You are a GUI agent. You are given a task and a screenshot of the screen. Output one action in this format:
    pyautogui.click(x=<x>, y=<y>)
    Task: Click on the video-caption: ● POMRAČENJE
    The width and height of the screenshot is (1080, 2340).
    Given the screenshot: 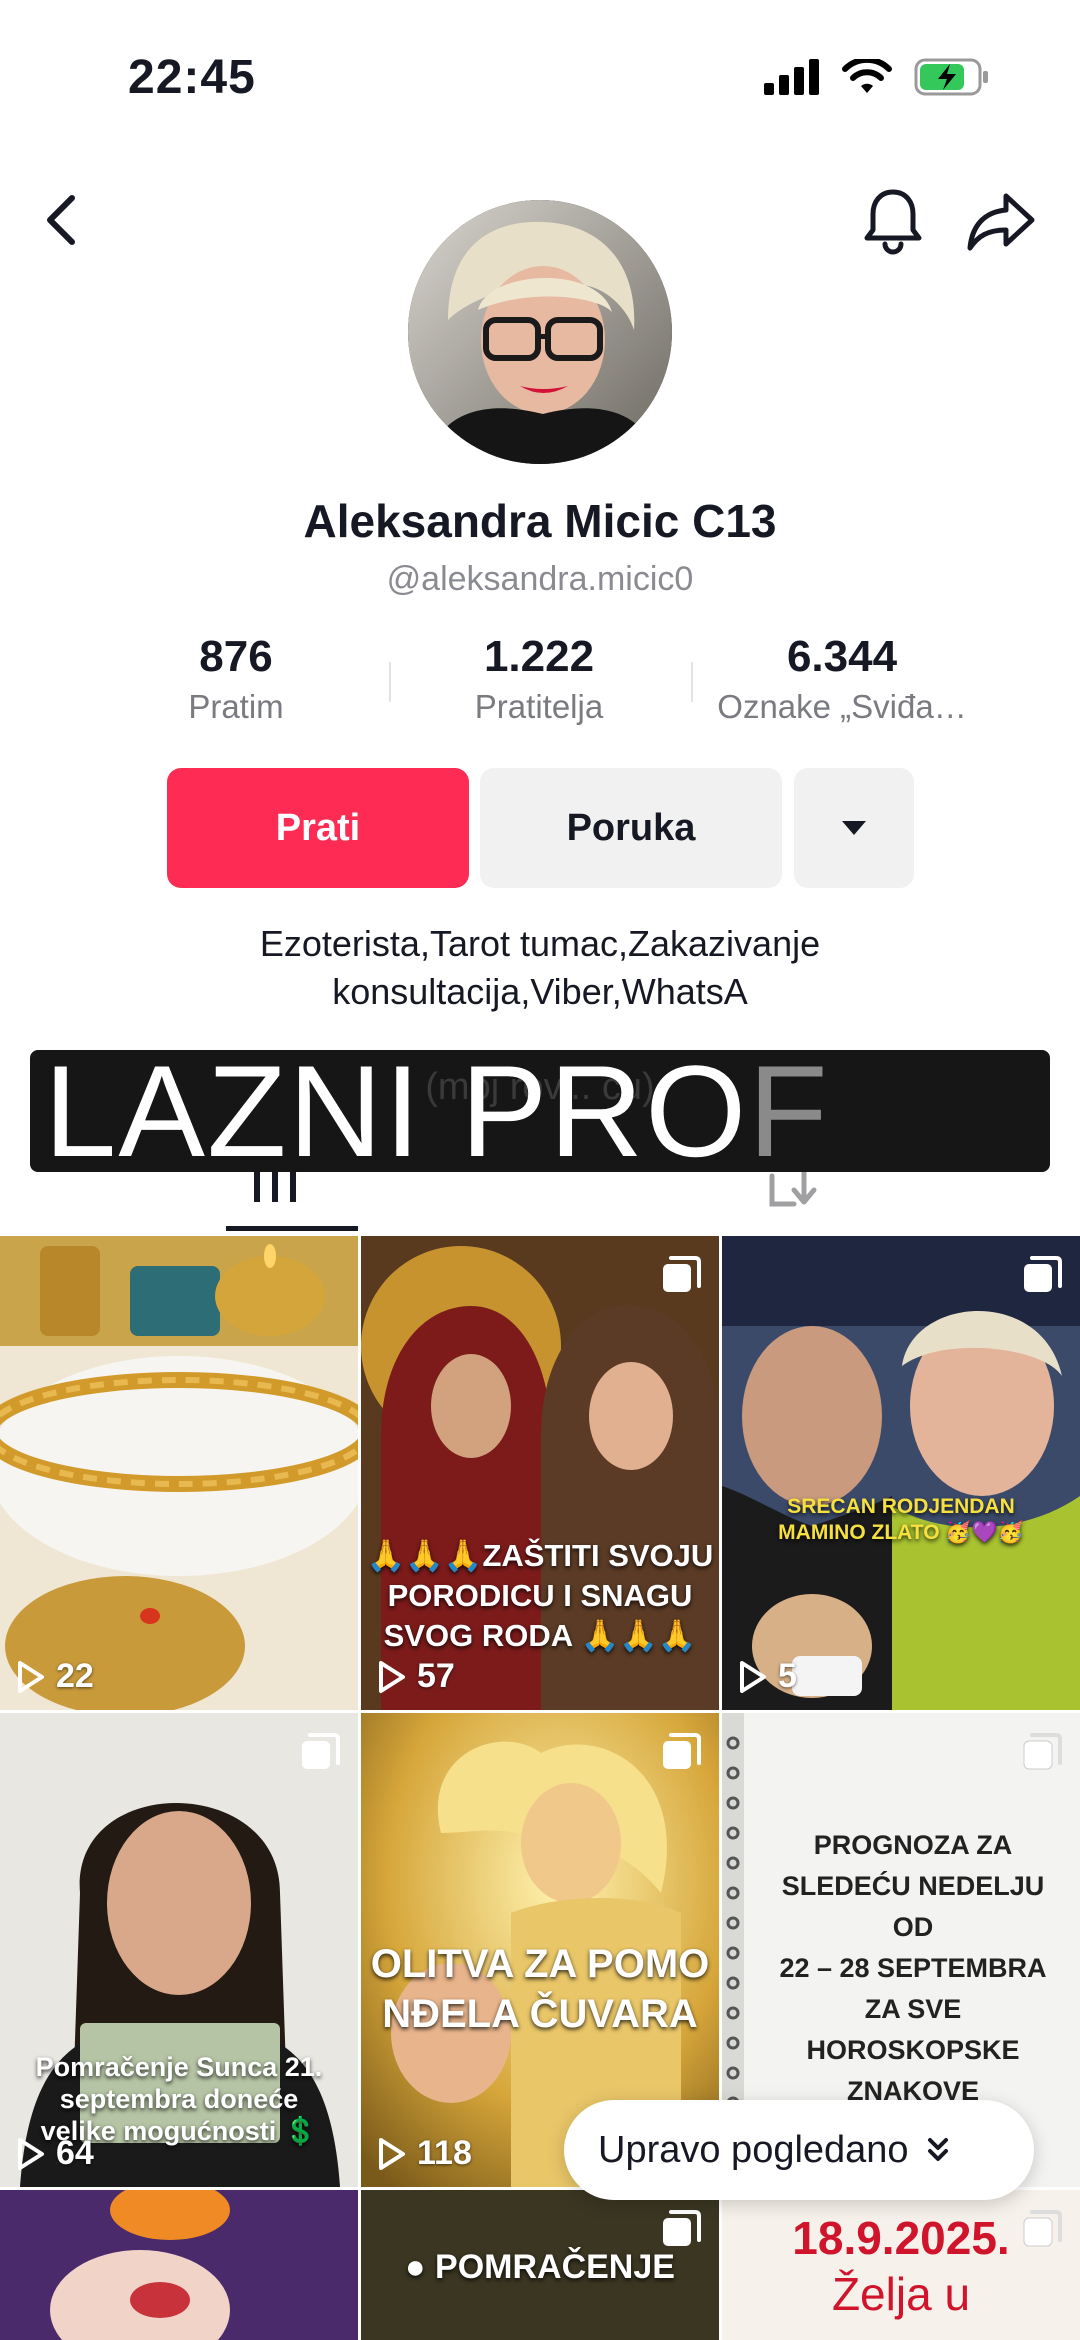 What is the action you would take?
    pyautogui.click(x=540, y=2267)
    